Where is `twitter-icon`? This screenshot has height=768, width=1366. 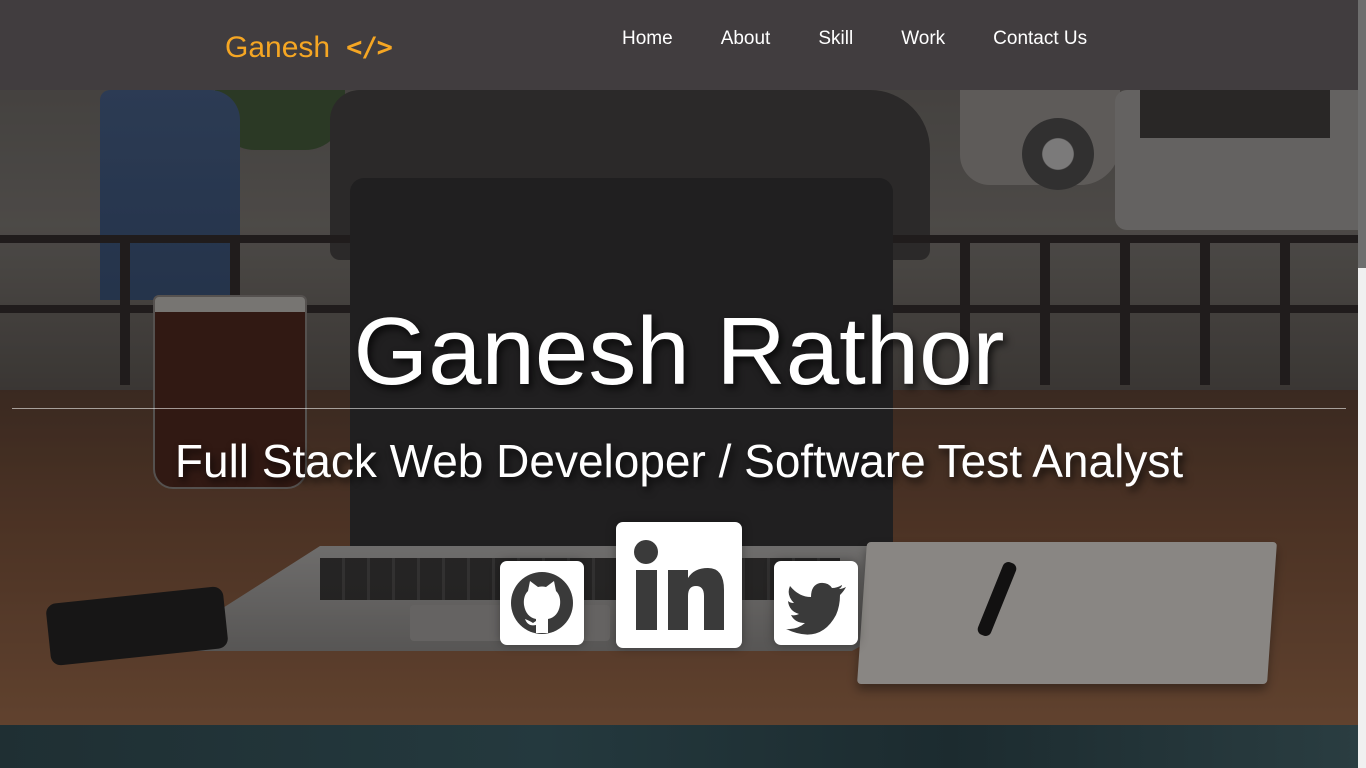 twitter-icon is located at coordinates (816, 608).